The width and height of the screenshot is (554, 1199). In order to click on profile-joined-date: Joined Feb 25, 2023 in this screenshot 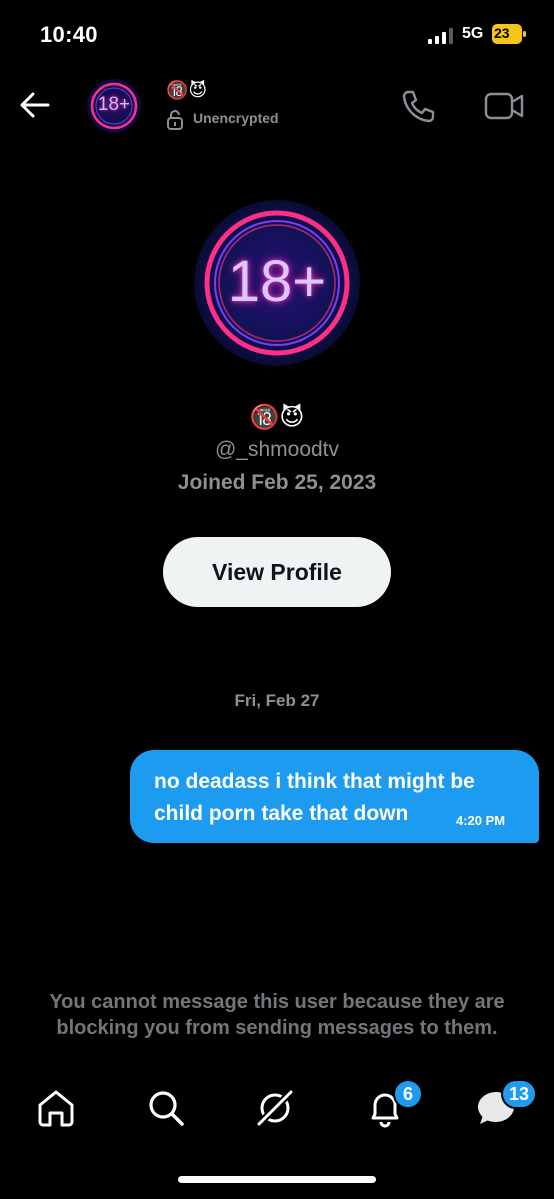, I will do `click(277, 482)`.